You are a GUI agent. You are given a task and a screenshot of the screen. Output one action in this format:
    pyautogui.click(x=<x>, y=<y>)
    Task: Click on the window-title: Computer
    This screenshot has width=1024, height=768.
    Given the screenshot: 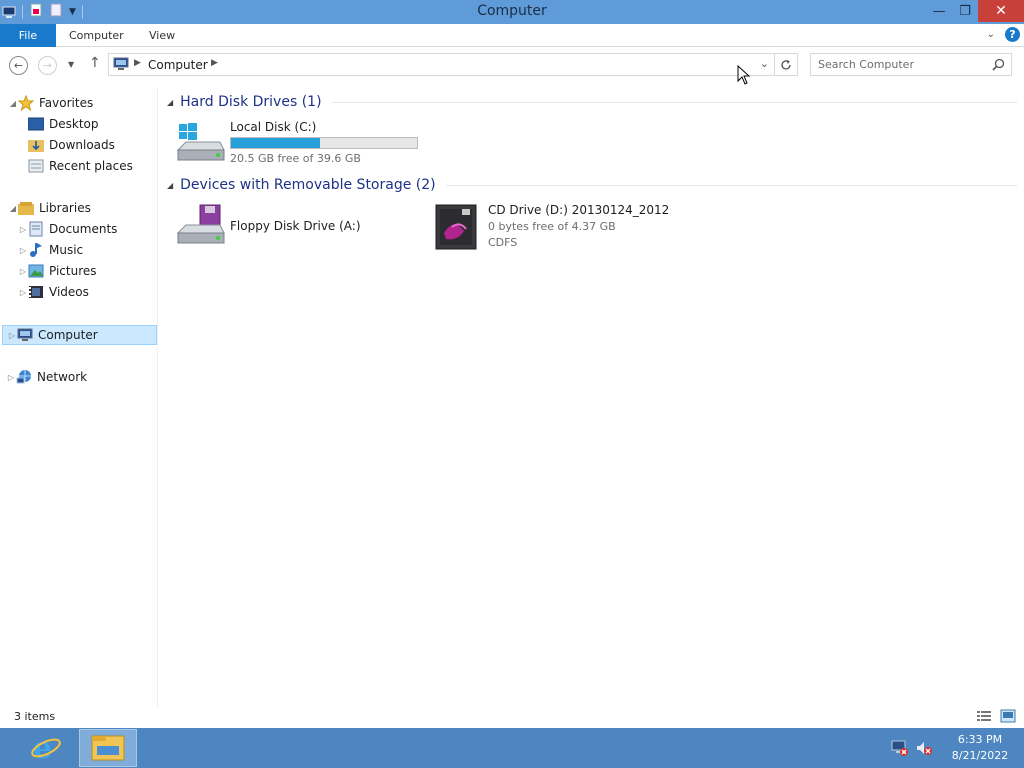 What is the action you would take?
    pyautogui.click(x=512, y=11)
    